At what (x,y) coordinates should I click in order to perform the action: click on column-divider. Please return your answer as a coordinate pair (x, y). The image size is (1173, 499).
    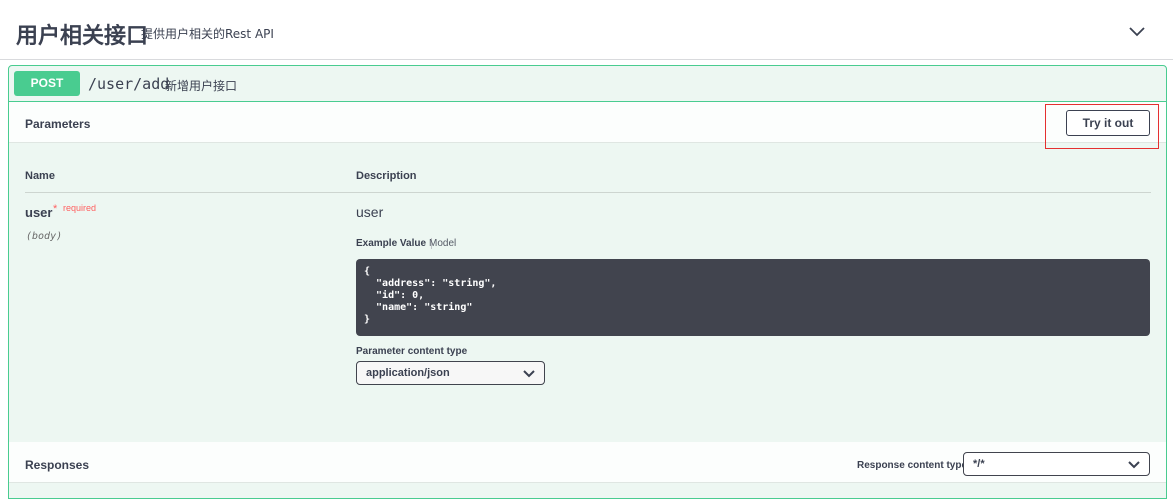
    Looking at the image, I should click on (588, 192).